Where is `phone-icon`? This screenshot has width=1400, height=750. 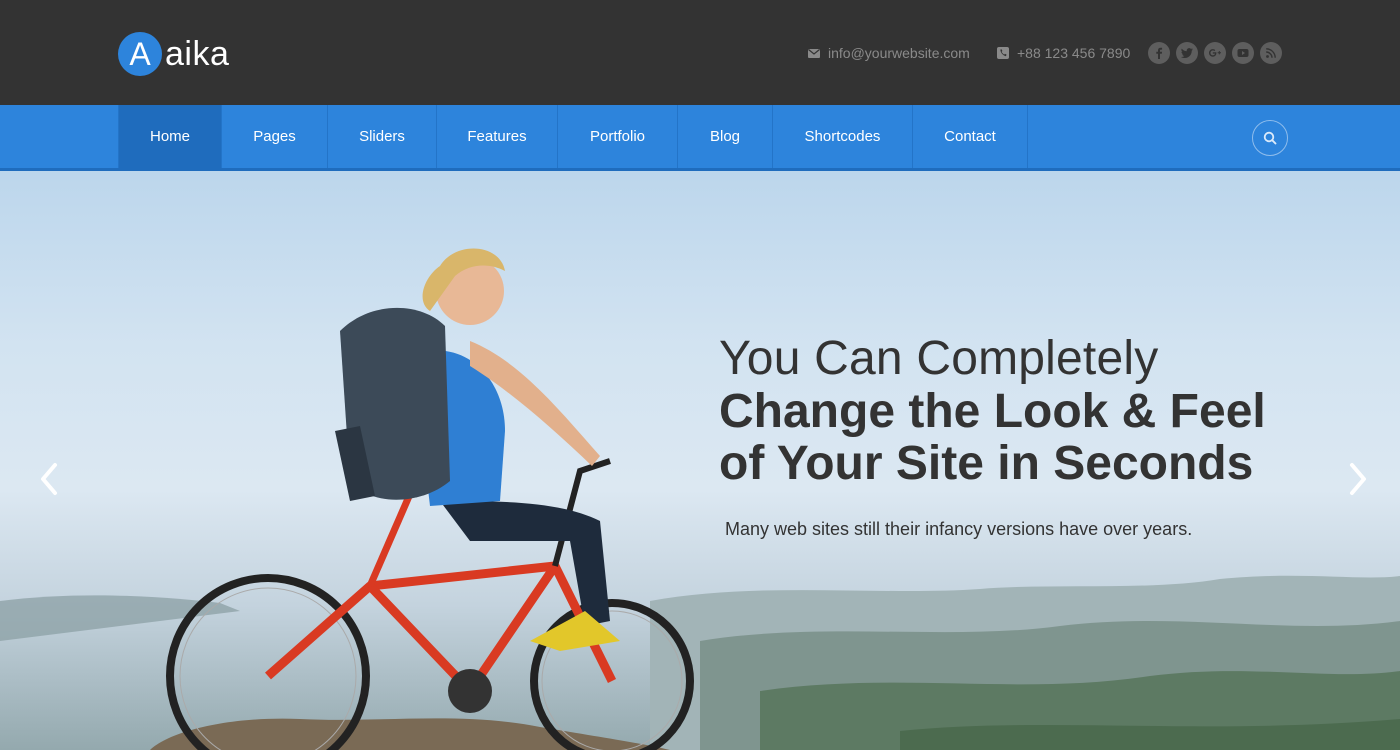 phone-icon is located at coordinates (1003, 53).